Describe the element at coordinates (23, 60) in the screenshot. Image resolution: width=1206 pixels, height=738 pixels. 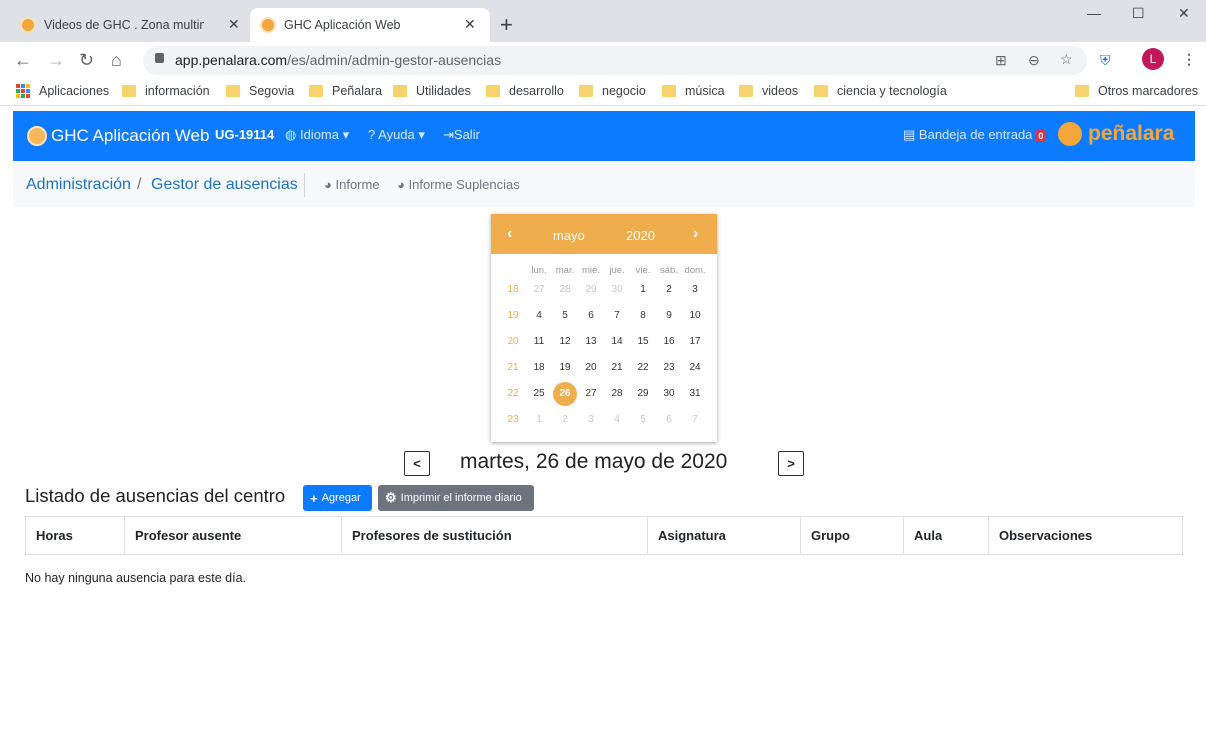
I see `back-arrow-icon: ←` at that location.